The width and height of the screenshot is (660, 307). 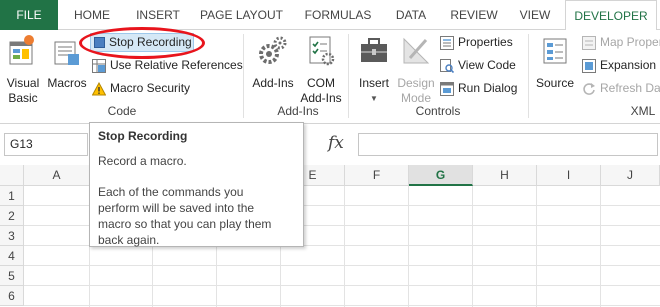 What do you see at coordinates (21, 50) in the screenshot?
I see `visual-basic-icon` at bounding box center [21, 50].